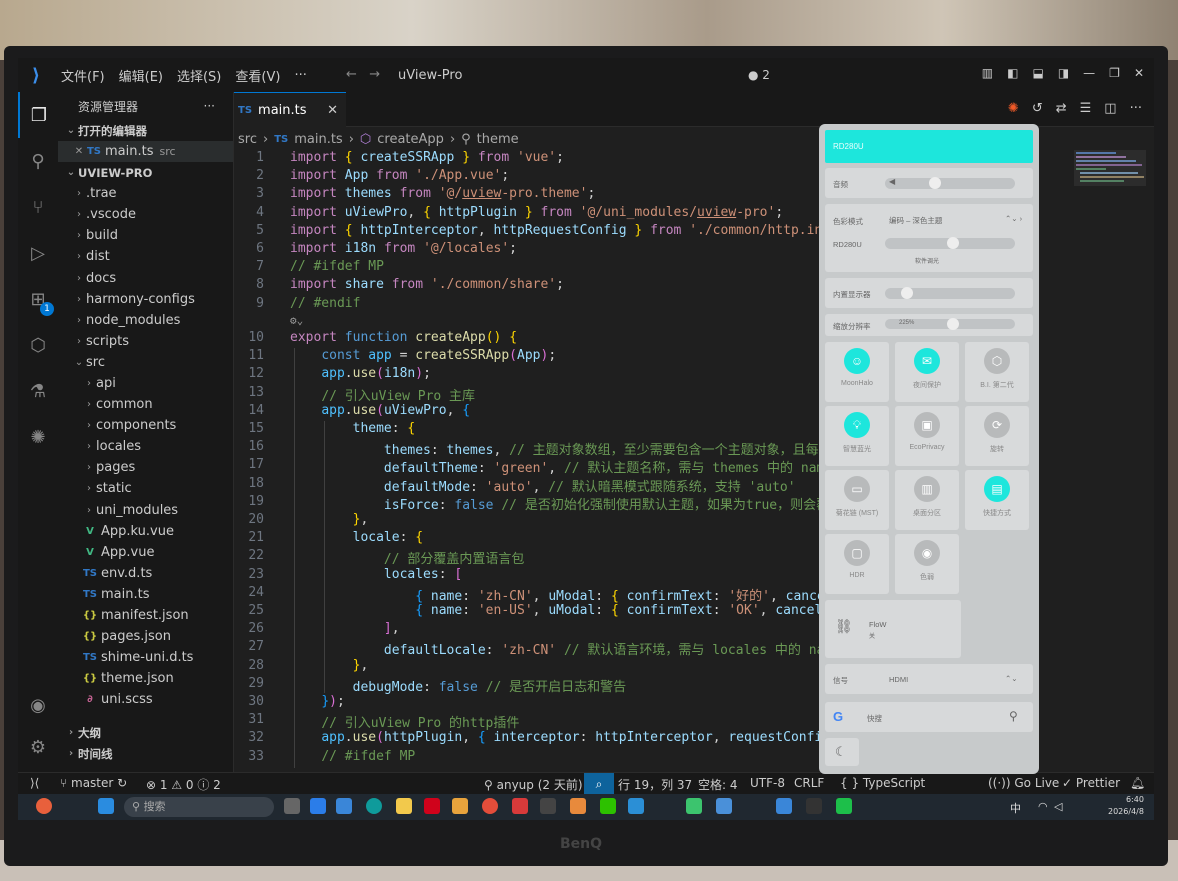  I want to click on project-section: ⌄ UVIEW-PRO, so click(145, 172).